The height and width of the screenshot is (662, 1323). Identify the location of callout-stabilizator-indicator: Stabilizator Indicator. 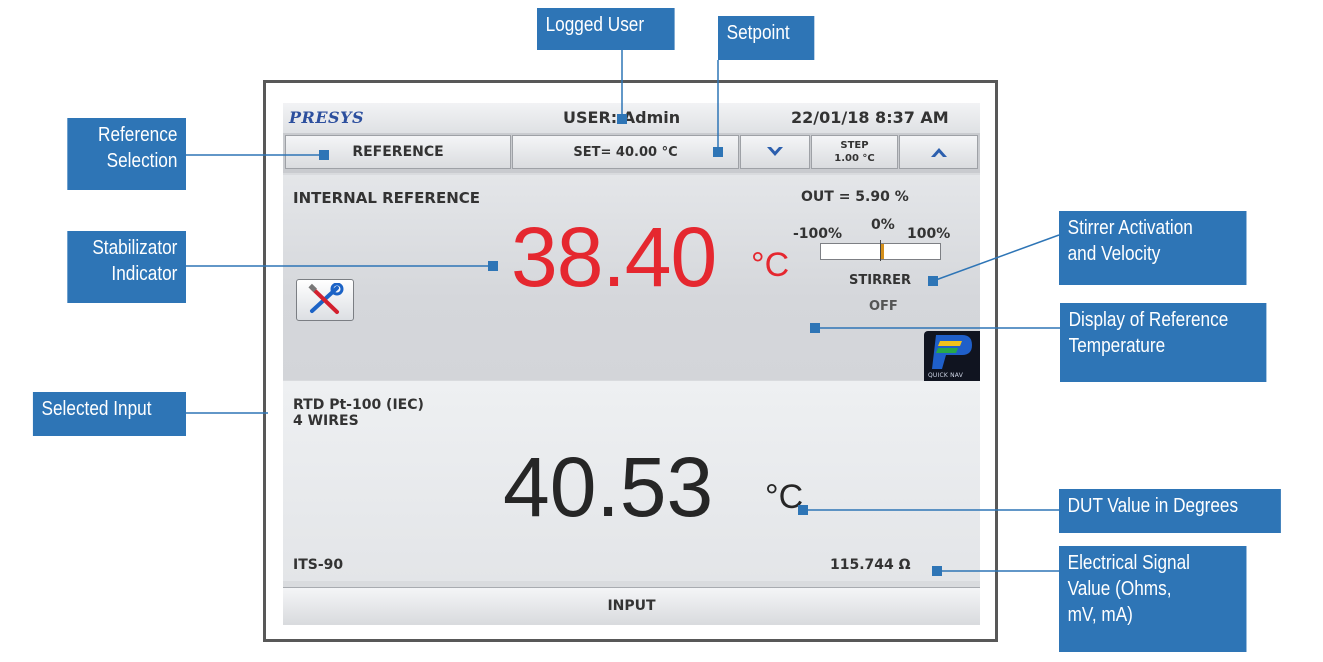
(126, 267).